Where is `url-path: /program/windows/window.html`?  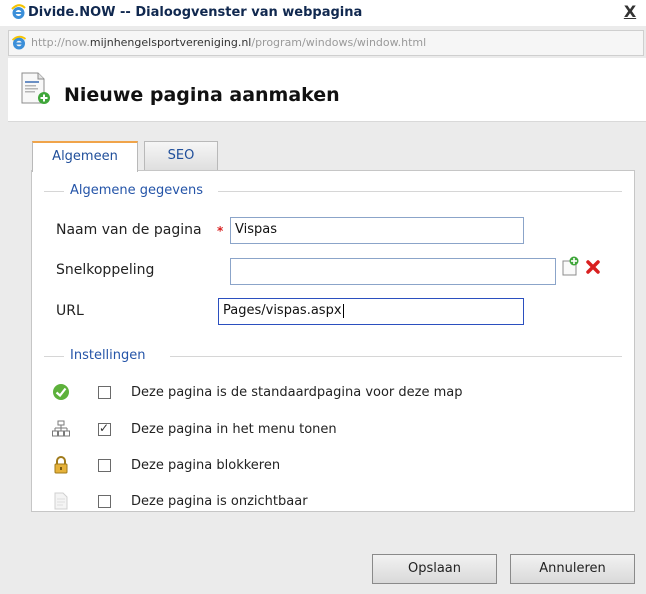
url-path: /program/windows/window.html is located at coordinates (339, 42).